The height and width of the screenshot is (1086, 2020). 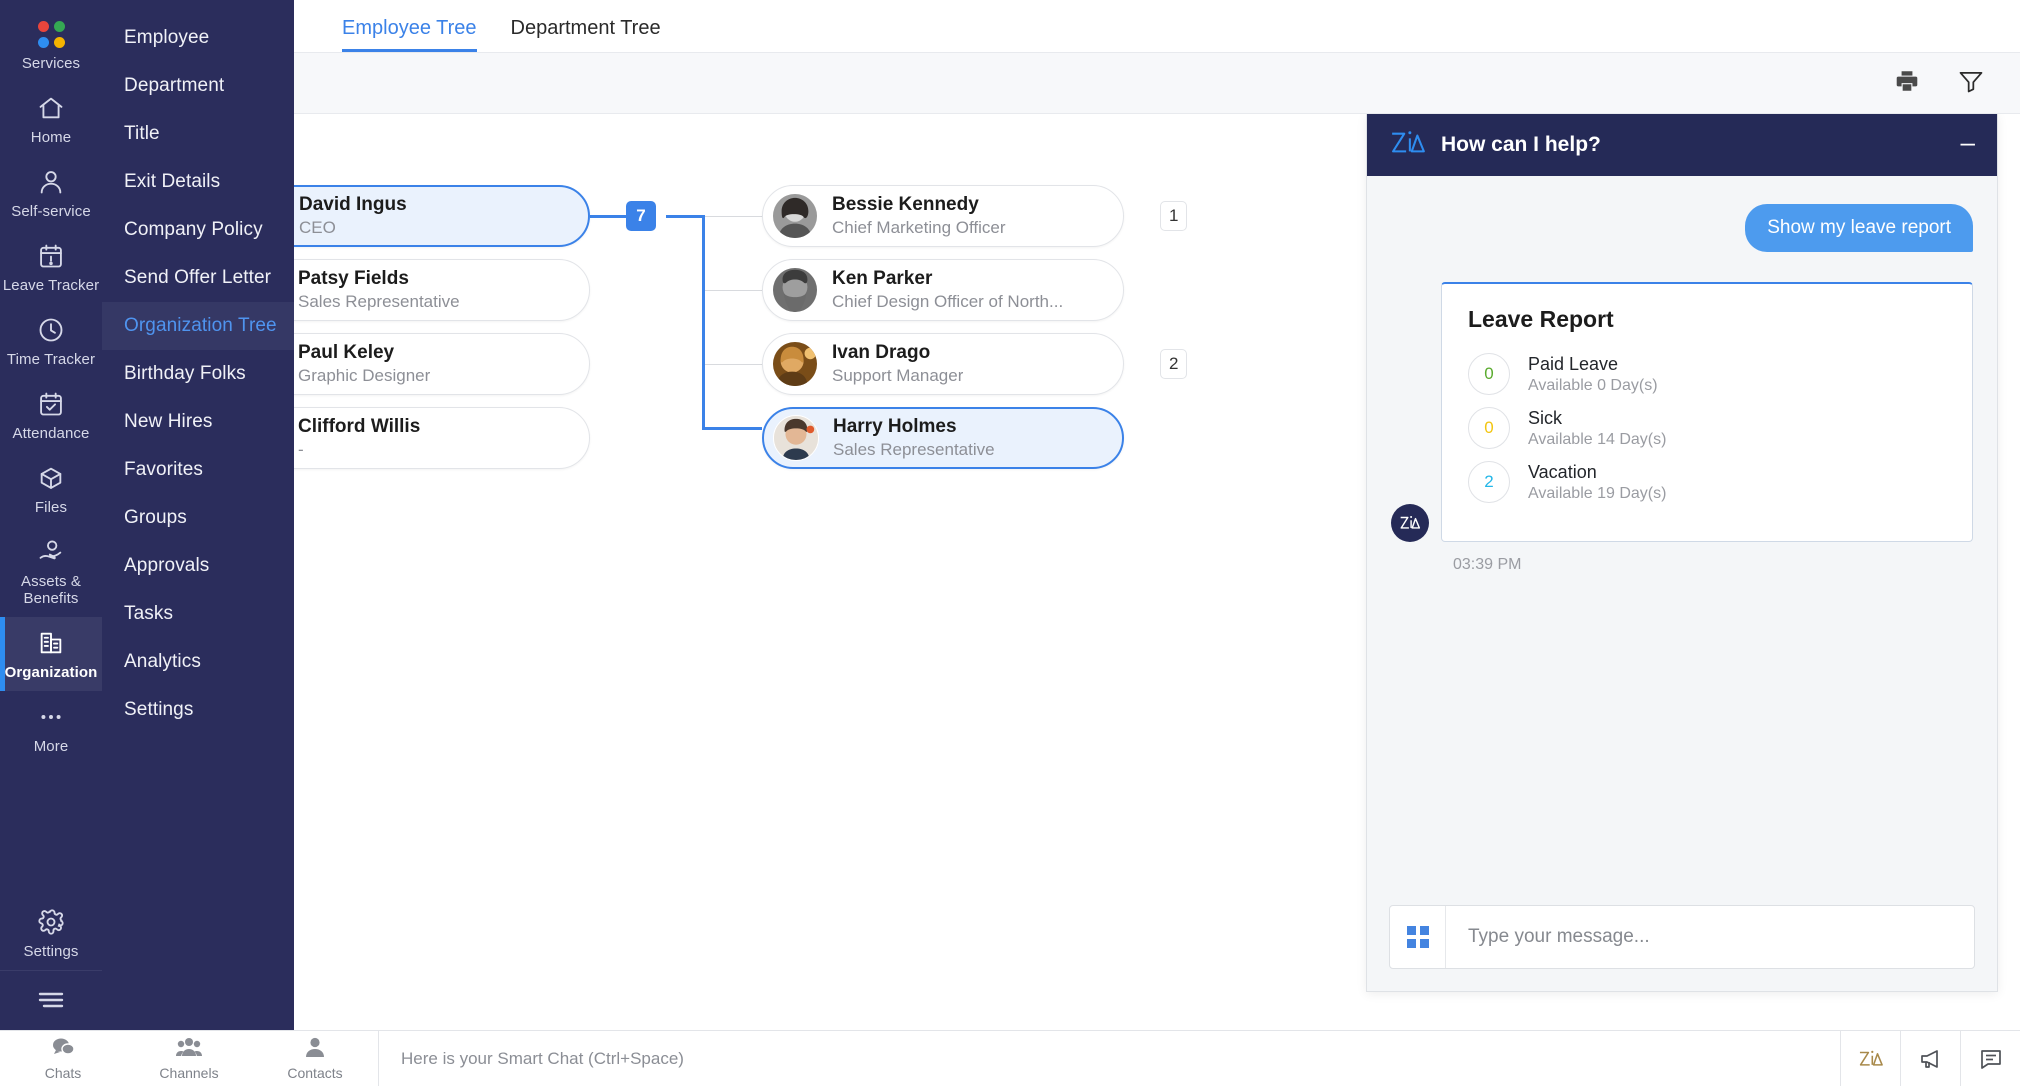 What do you see at coordinates (198, 518) in the screenshot?
I see `subnav-item-groups: Groups` at bounding box center [198, 518].